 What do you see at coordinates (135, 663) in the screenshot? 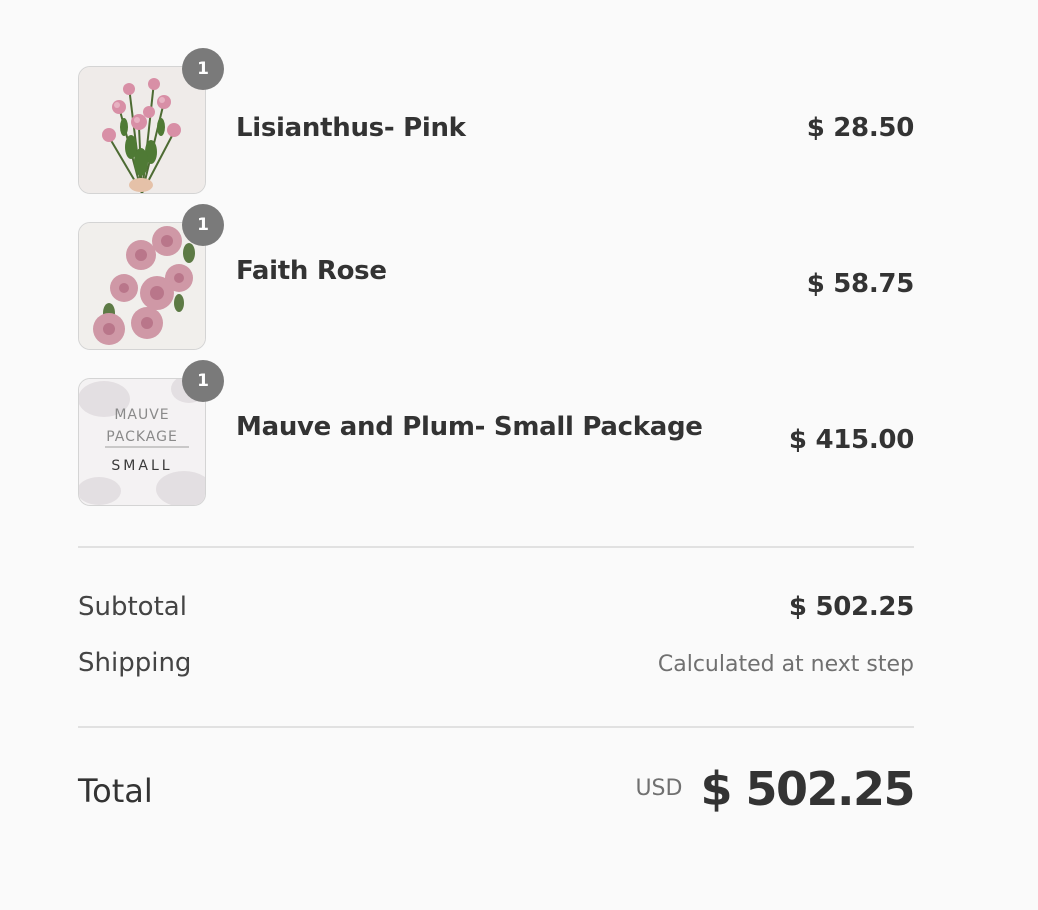
I see `shipping-label: Shipping` at bounding box center [135, 663].